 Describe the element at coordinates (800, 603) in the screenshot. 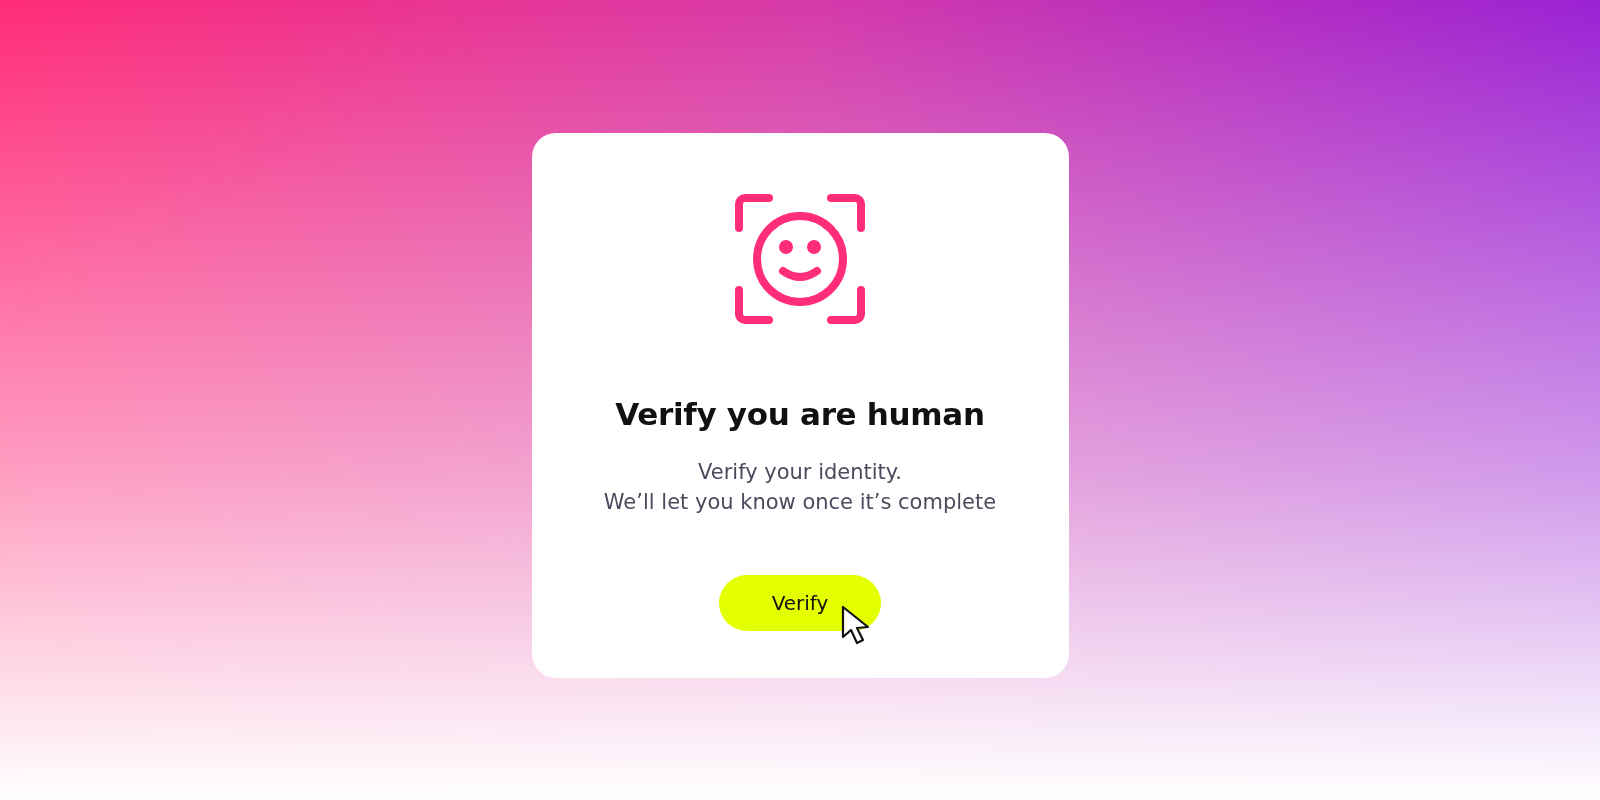

I see `verify-button: Verify` at that location.